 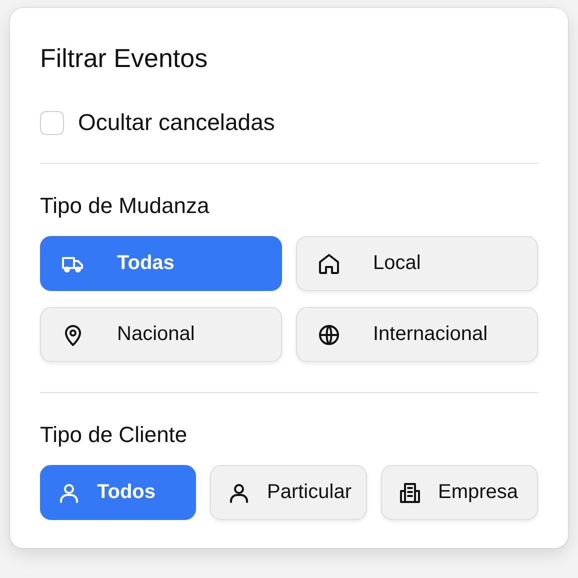 What do you see at coordinates (329, 264) in the screenshot?
I see `house-icon` at bounding box center [329, 264].